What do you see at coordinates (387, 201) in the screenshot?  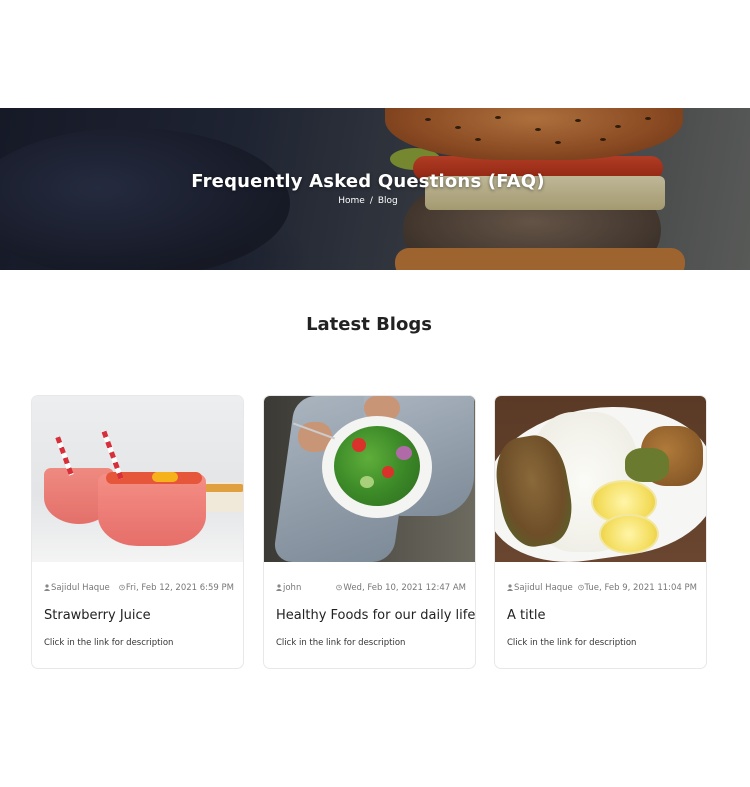 I see `breadcrumb-current: Blog` at bounding box center [387, 201].